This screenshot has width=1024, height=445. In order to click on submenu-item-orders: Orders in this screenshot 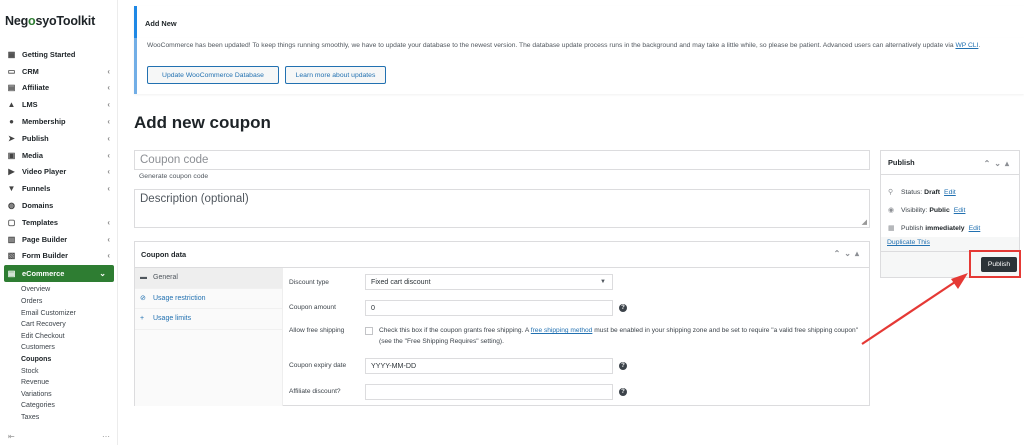, I will do `click(59, 302)`.